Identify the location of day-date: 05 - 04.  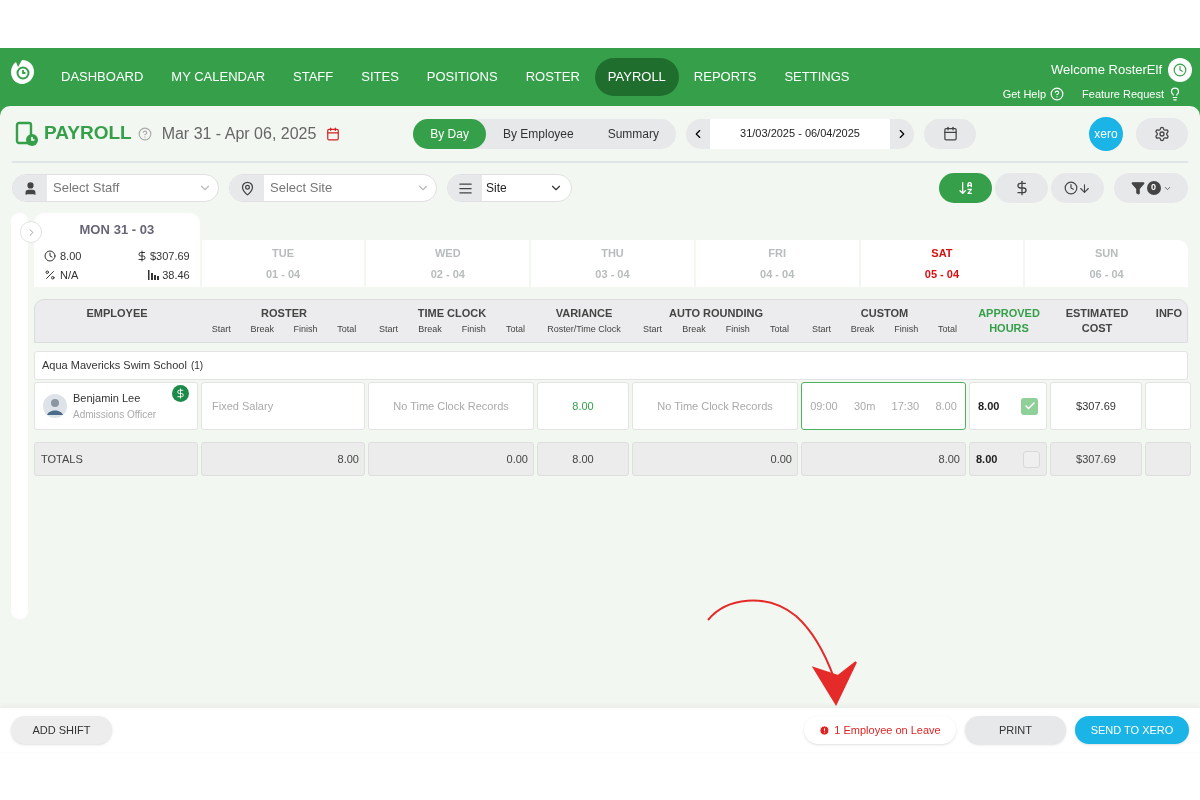
(941, 274).